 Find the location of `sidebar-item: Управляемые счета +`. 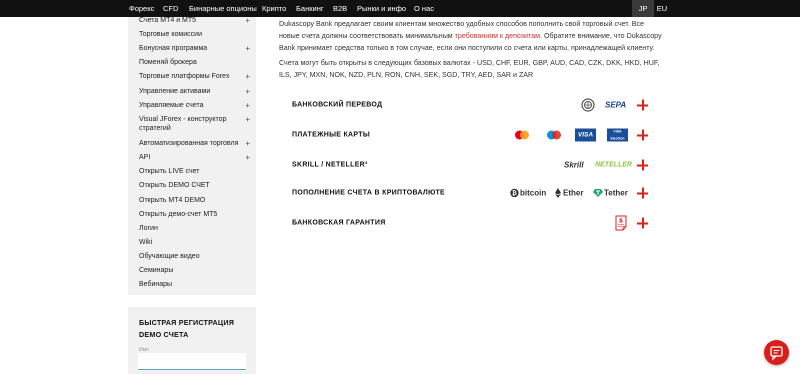

sidebar-item: Управляемые счета + is located at coordinates (194, 105).